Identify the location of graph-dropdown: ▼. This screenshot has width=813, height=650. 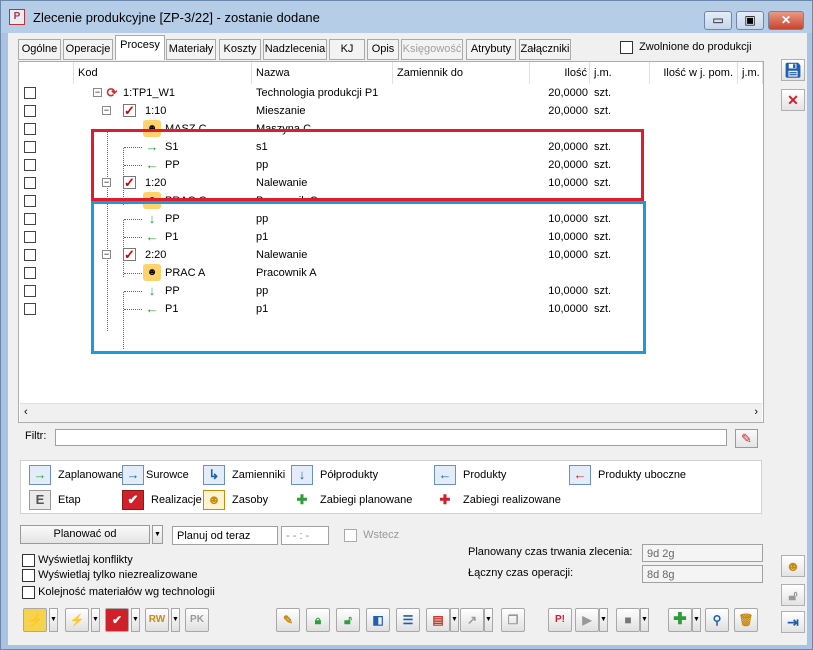
(488, 620).